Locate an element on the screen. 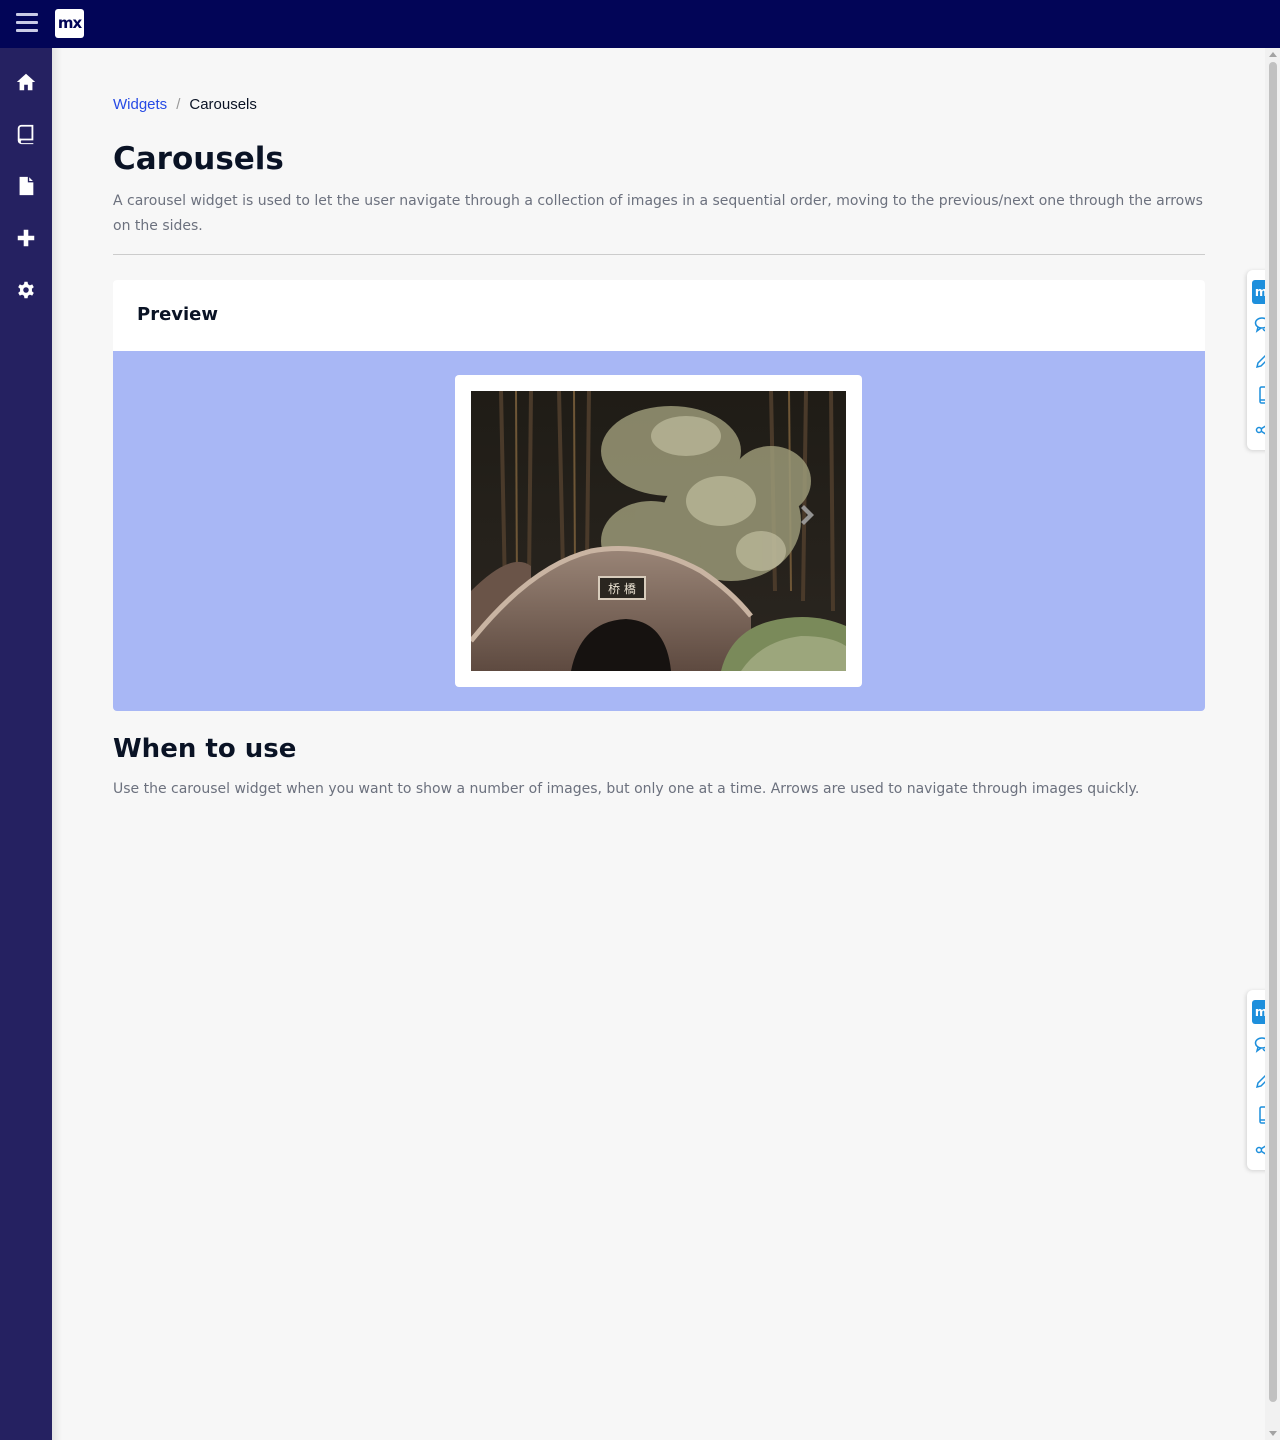 Image resolution: width=1280 pixels, height=1440 pixels. breadcrumb: Widgets / Carousels is located at coordinates (185, 104).